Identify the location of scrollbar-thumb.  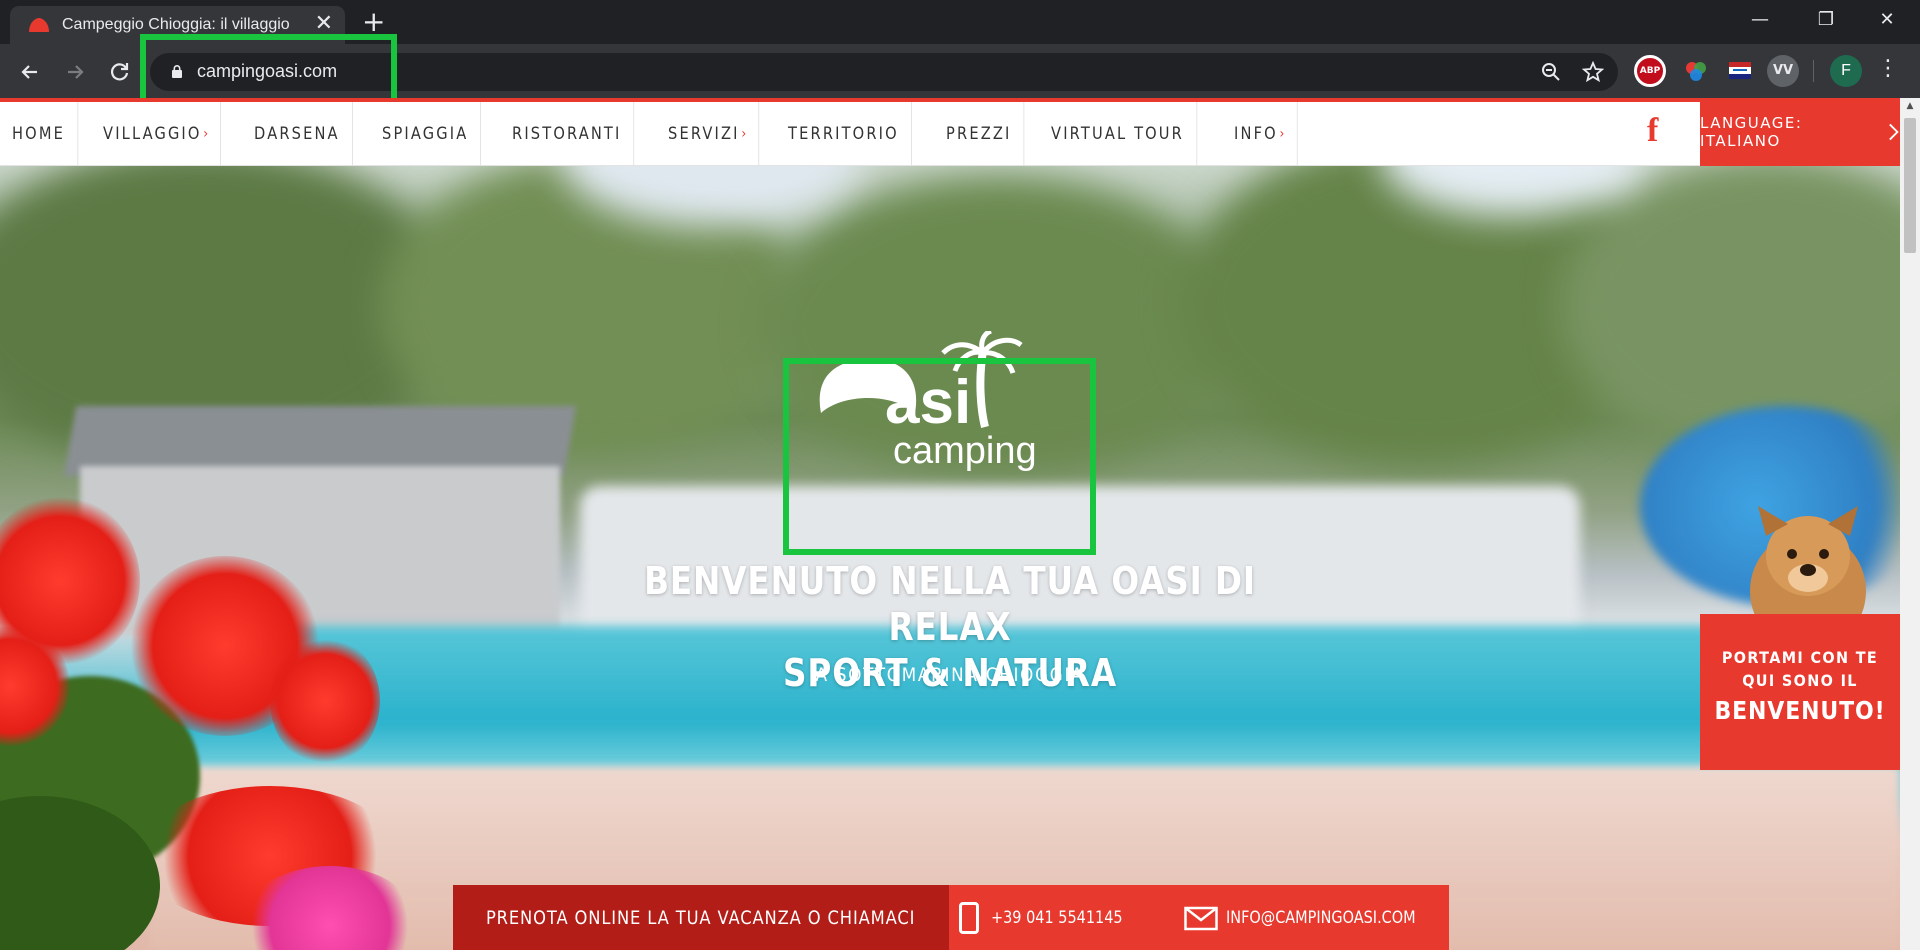
(1910, 185).